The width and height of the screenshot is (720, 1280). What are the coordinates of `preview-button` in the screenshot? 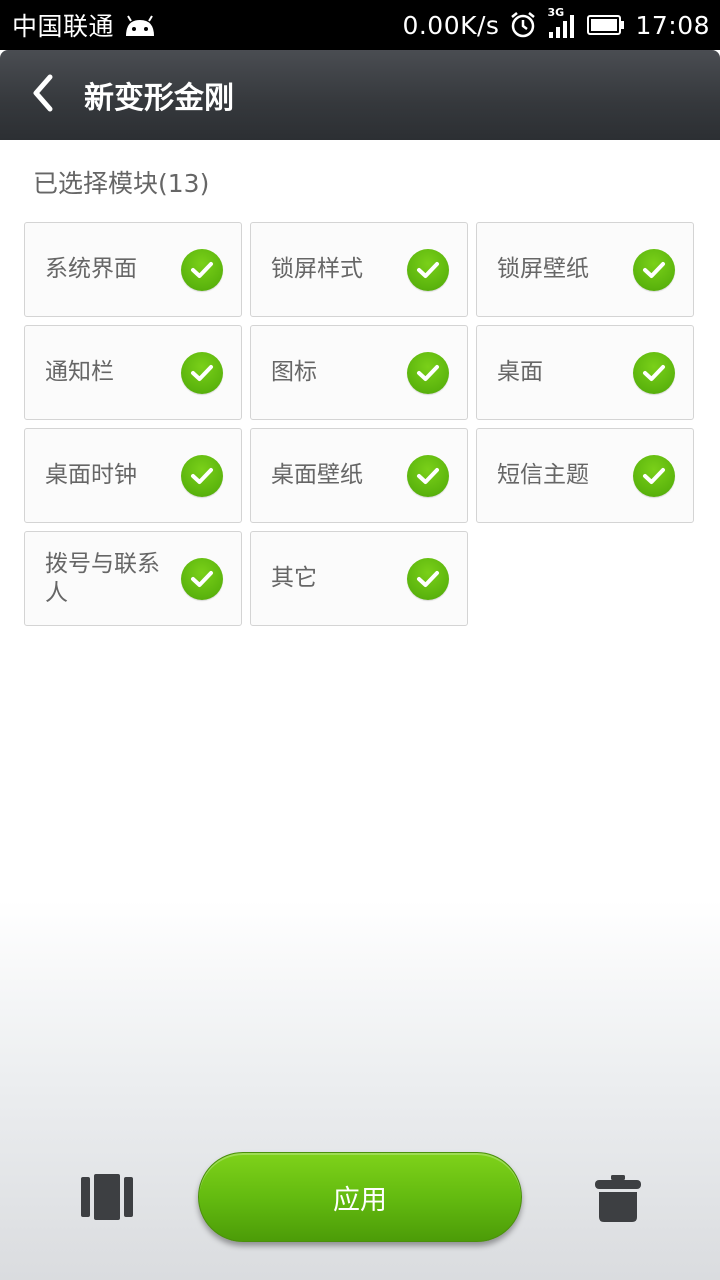 It's located at (107, 1199).